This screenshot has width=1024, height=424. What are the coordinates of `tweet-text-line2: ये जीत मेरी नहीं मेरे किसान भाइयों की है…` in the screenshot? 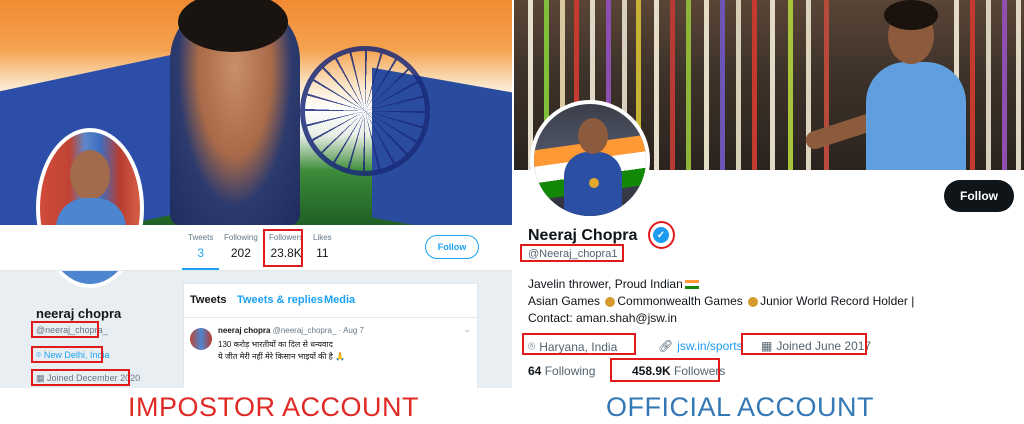 It's located at (282, 356).